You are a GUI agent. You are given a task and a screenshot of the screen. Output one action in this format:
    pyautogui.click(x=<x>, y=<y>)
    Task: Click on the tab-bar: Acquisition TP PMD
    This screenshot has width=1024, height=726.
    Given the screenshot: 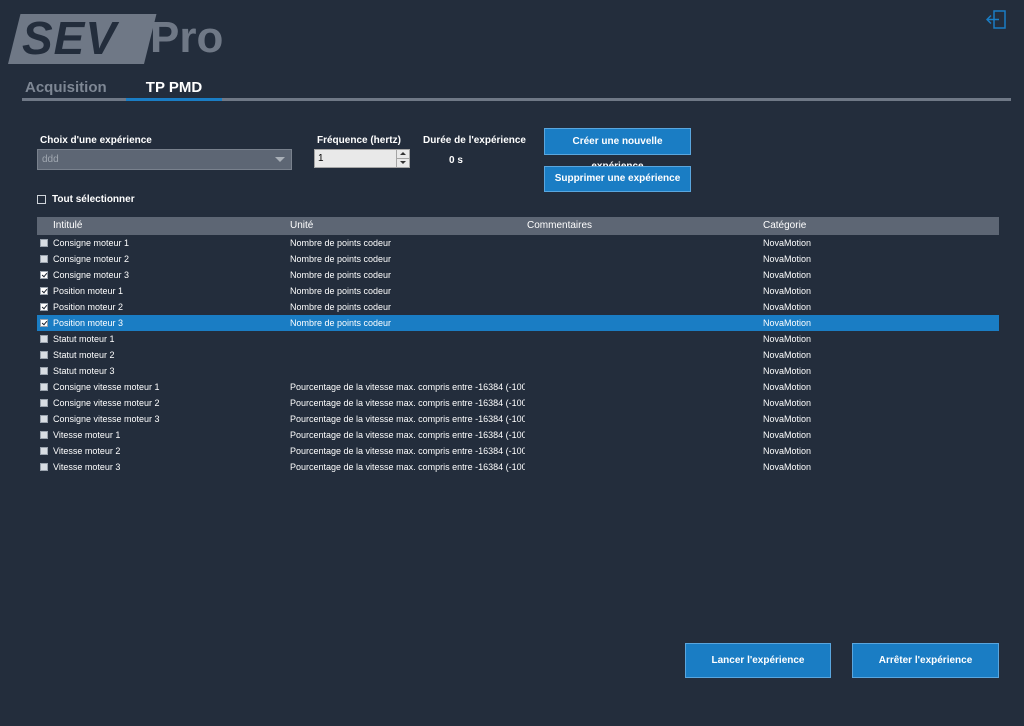 What is the action you would take?
    pyautogui.click(x=516, y=90)
    